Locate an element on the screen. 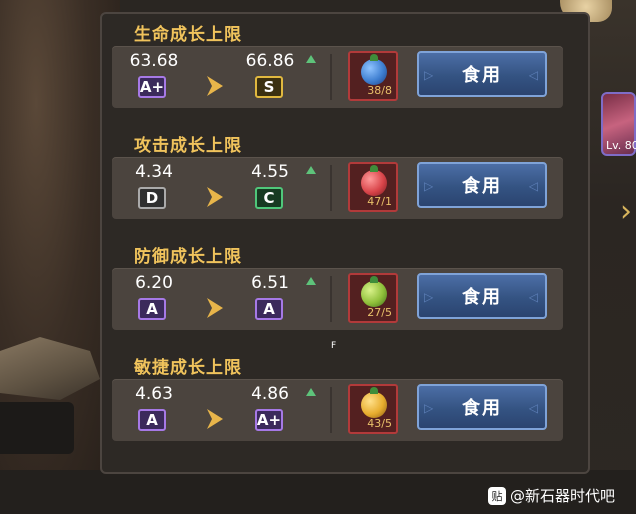 This screenshot has height=514, width=636. growth-fruit-item: 27/5 is located at coordinates (373, 298).